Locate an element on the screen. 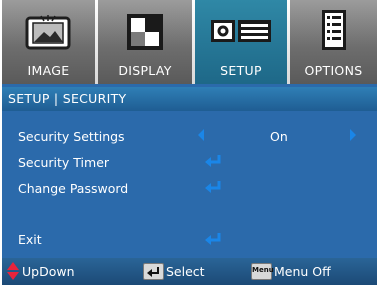 Image resolution: width=379 pixels, height=285 pixels. options-icon is located at coordinates (334, 30).